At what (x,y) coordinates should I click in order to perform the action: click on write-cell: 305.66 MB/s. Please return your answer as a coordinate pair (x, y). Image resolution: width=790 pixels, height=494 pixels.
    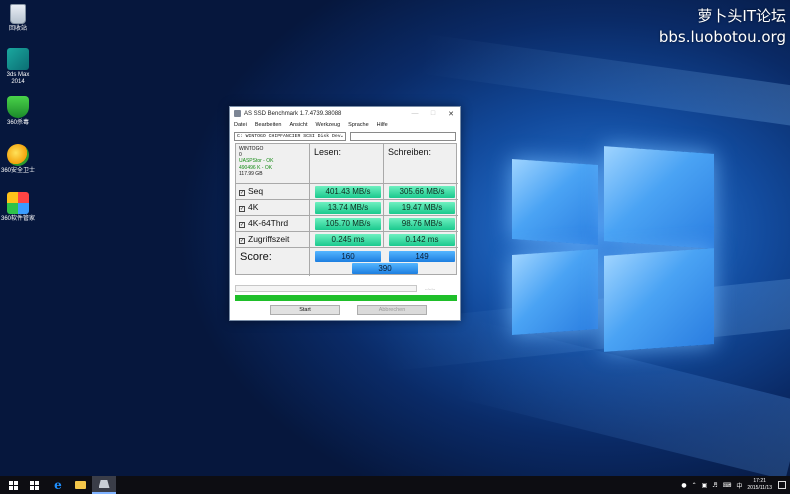
    Looking at the image, I should click on (421, 192).